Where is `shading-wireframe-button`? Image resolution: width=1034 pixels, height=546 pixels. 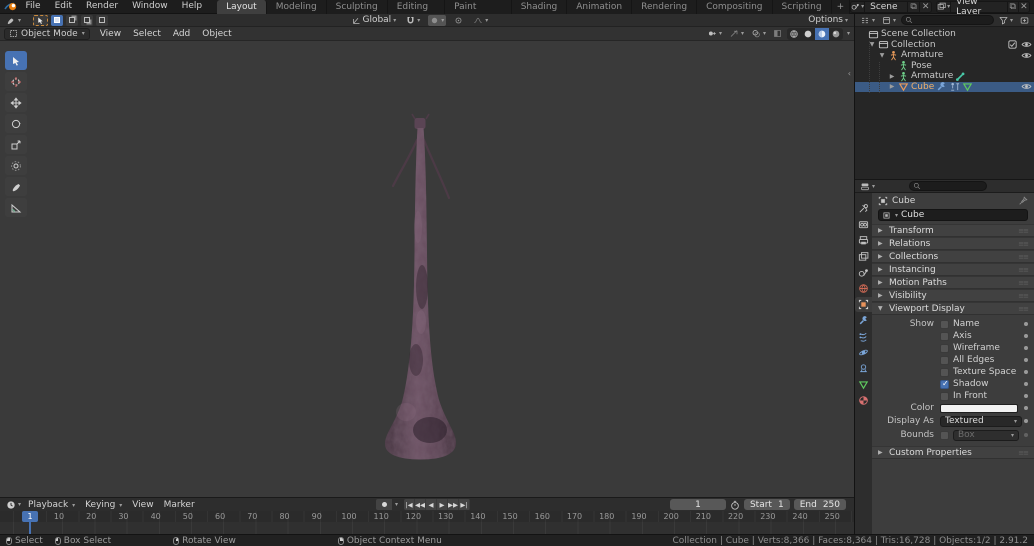 shading-wireframe-button is located at coordinates (794, 34).